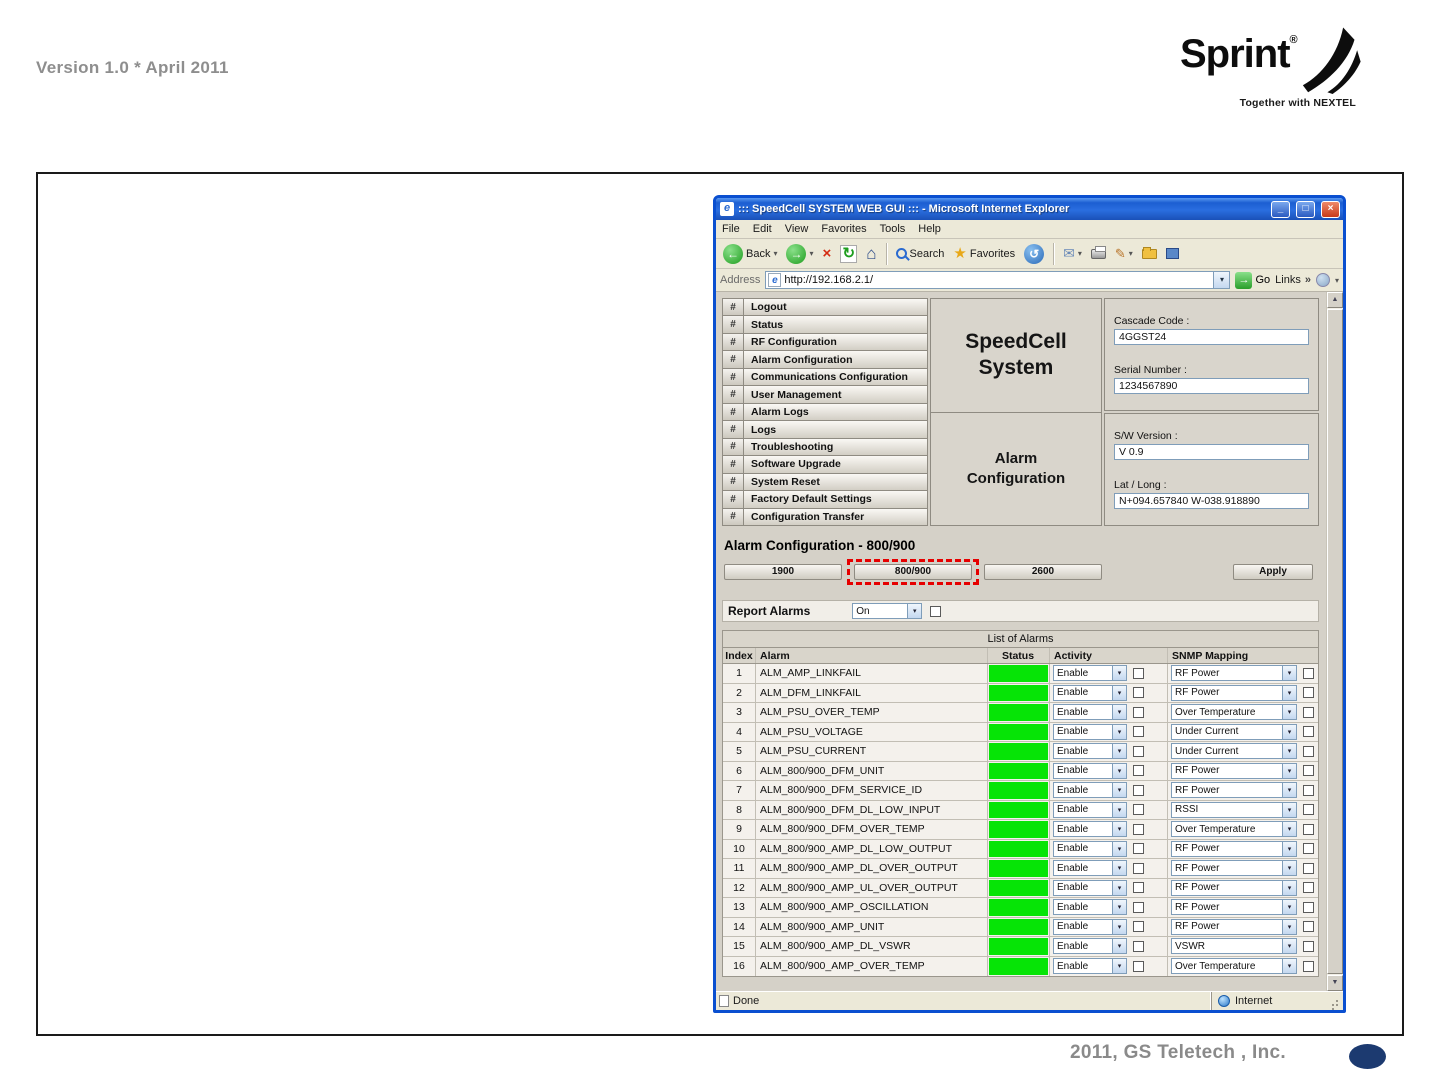 The width and height of the screenshot is (1440, 1080). Describe the element at coordinates (843, 229) in the screenshot. I see `menu-item: Favorites` at that location.